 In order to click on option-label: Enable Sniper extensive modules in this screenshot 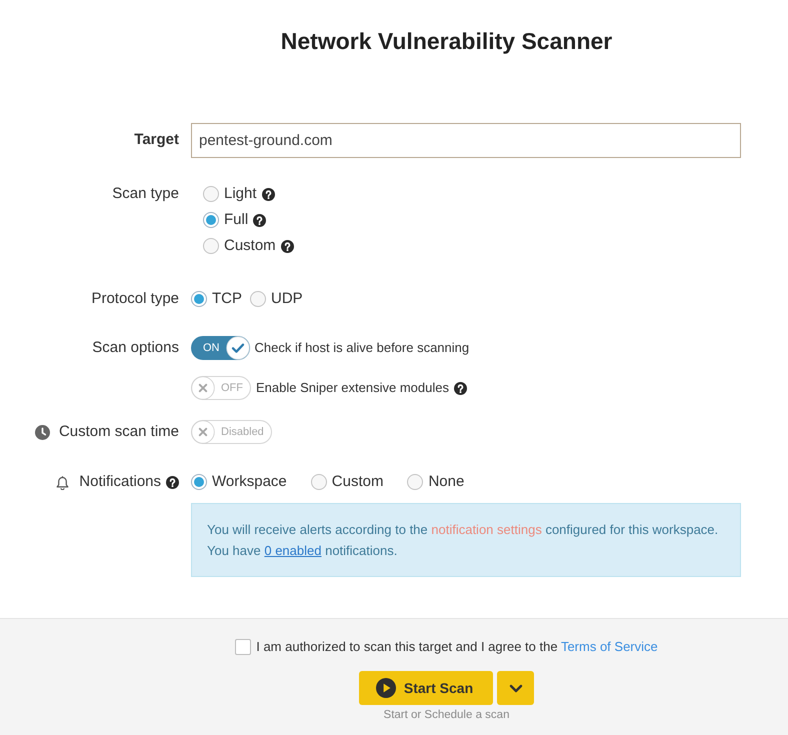, I will do `click(352, 388)`.